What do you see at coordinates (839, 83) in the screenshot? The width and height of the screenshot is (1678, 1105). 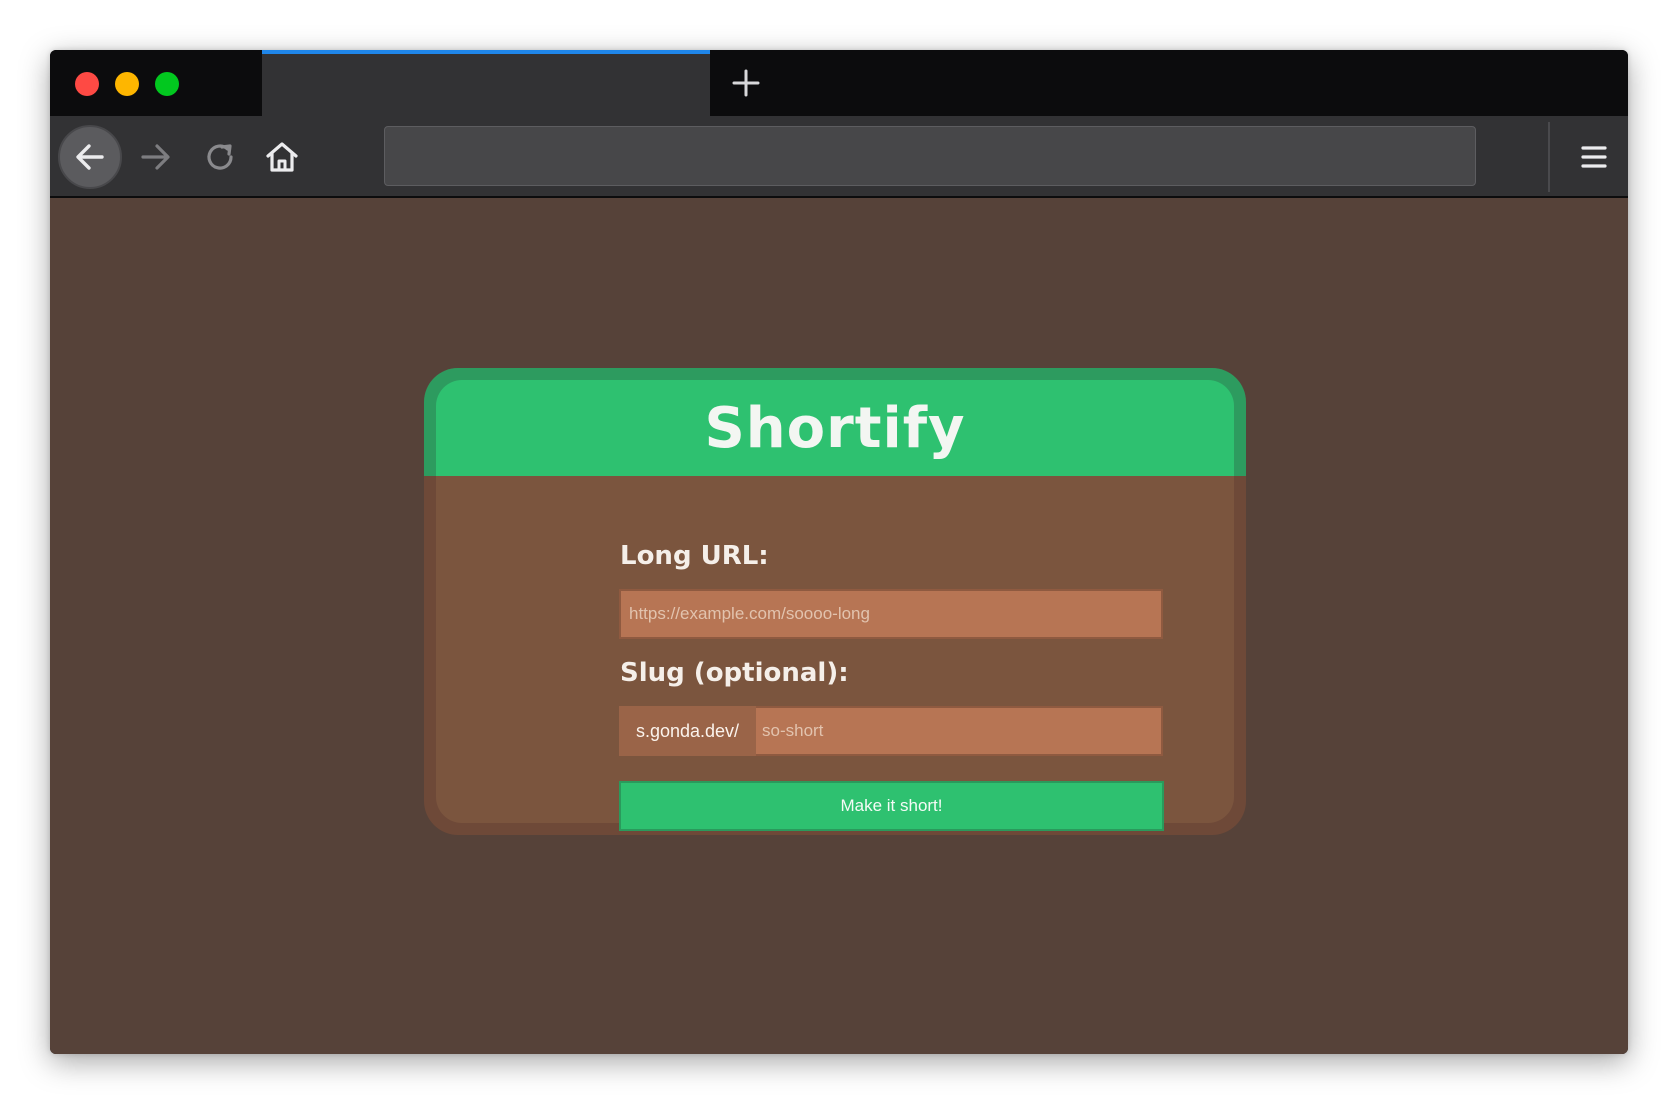 I see `tab-strip` at bounding box center [839, 83].